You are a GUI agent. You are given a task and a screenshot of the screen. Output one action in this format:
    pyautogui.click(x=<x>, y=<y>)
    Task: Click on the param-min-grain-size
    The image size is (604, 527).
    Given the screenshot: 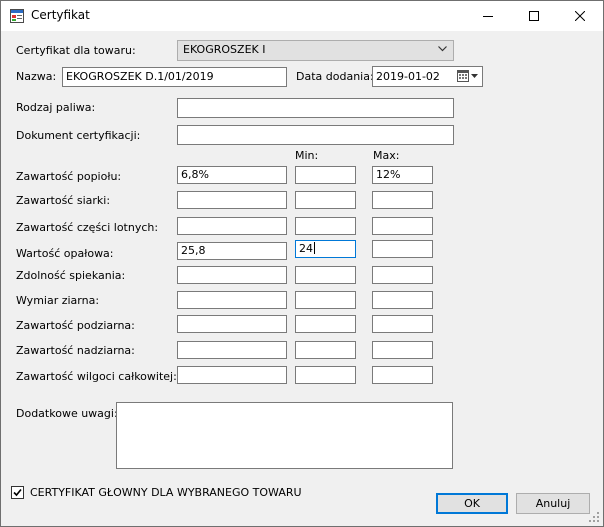 What is the action you would take?
    pyautogui.click(x=325, y=300)
    